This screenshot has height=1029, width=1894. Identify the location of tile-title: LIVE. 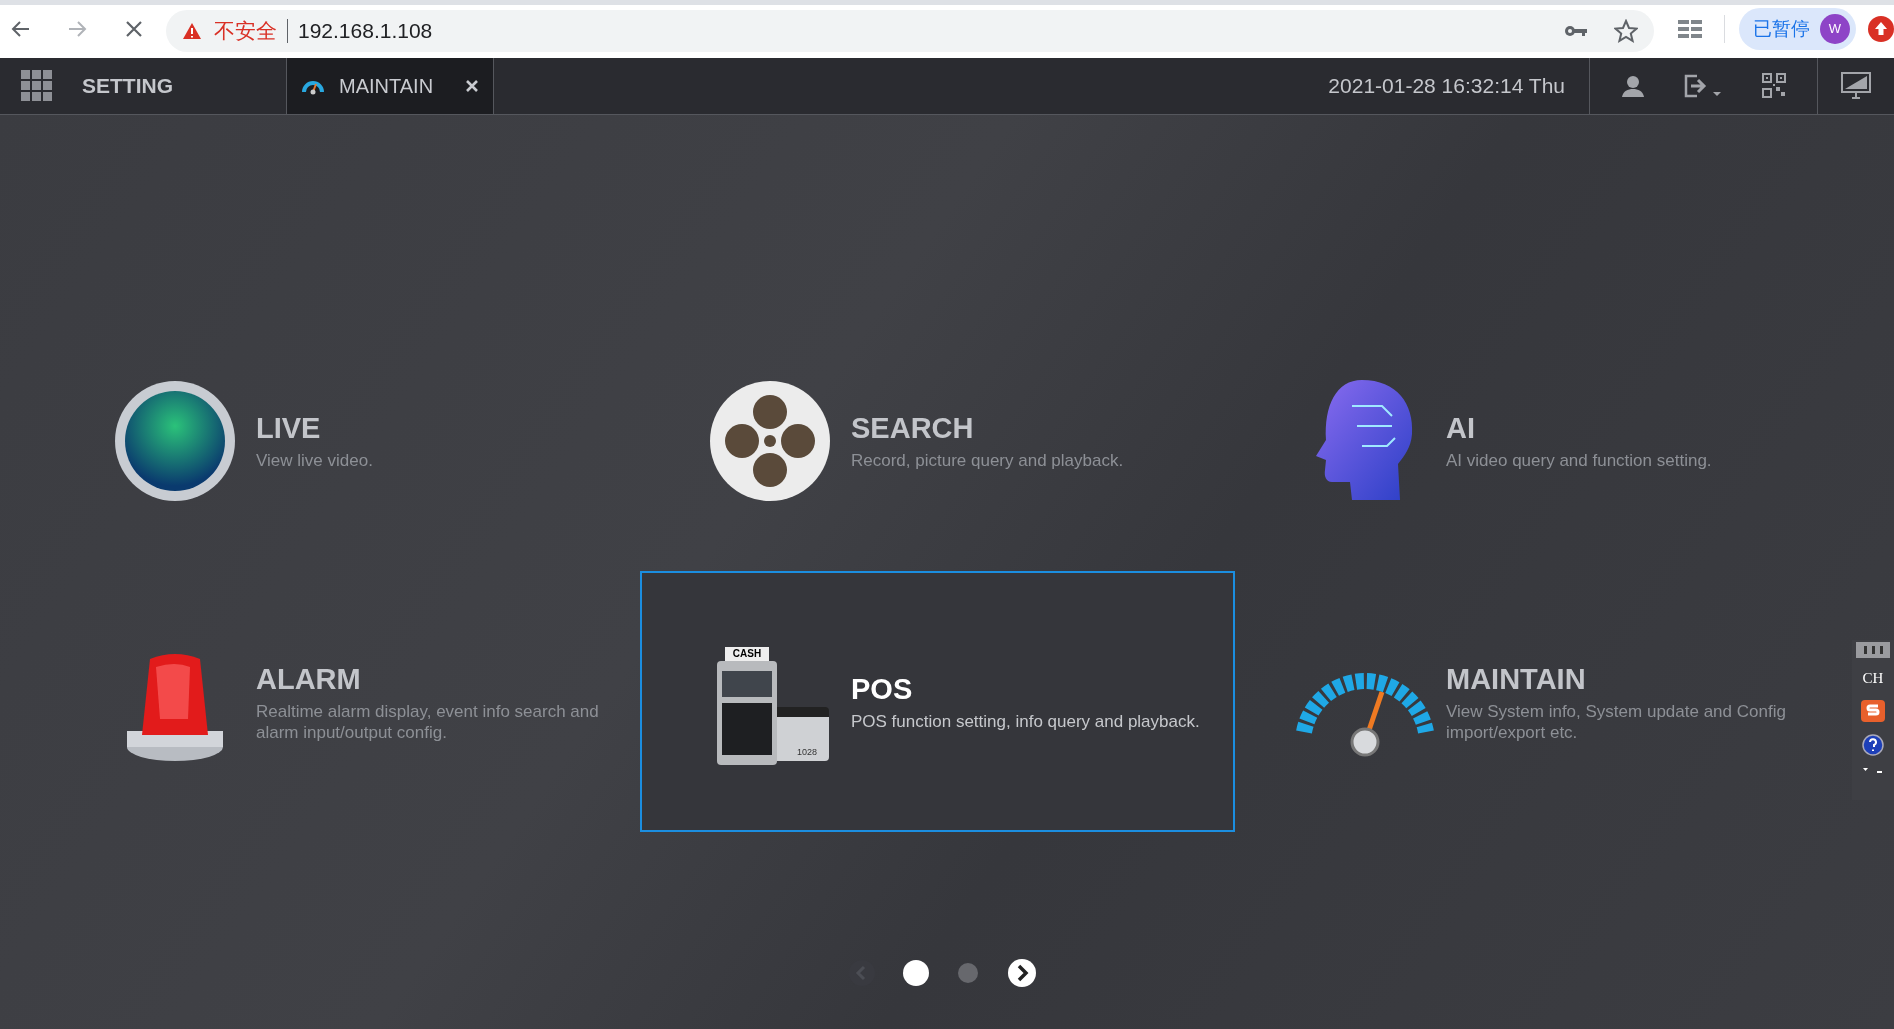
(289, 428).